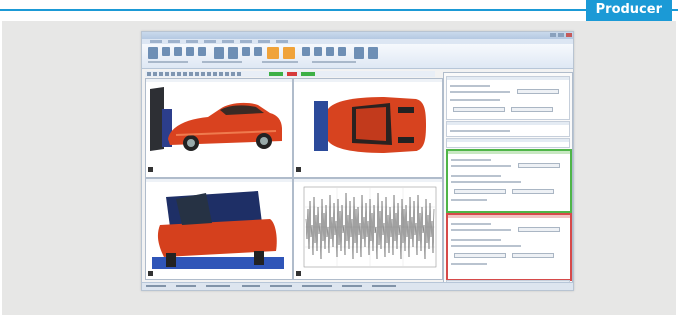 The height and width of the screenshot is (315, 678). I want to click on viewport-side, so click(219, 128).